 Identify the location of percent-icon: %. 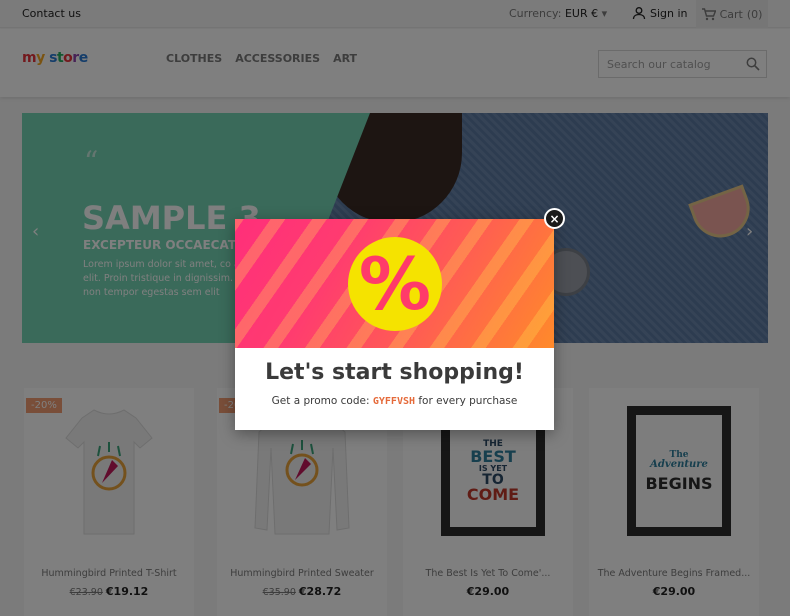
(395, 284).